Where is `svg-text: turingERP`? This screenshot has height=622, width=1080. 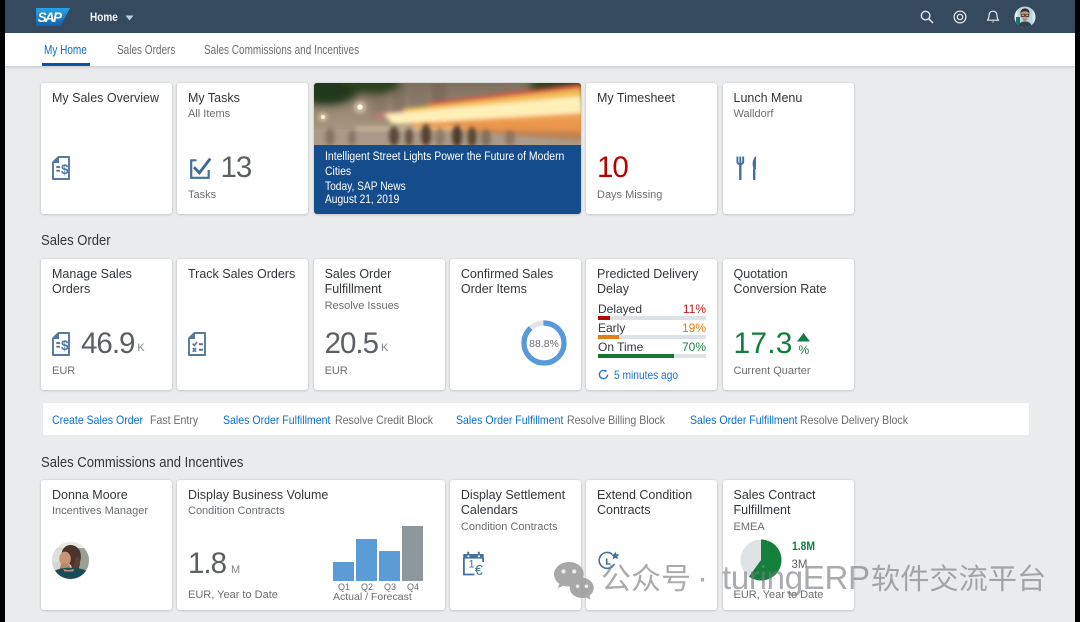
svg-text: turingERP is located at coordinates (796, 577).